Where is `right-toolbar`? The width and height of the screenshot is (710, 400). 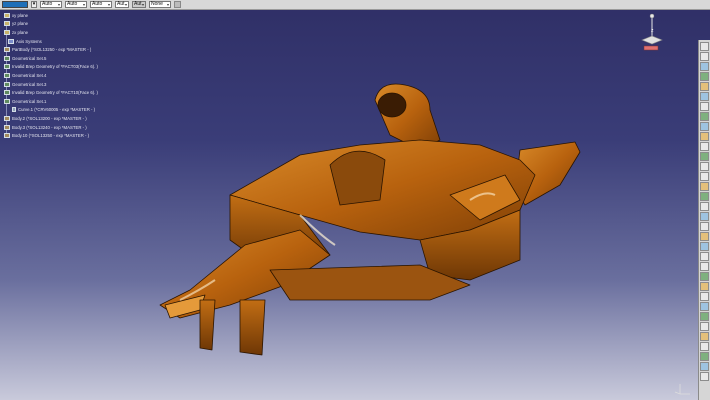
right-toolbar is located at coordinates (704, 220).